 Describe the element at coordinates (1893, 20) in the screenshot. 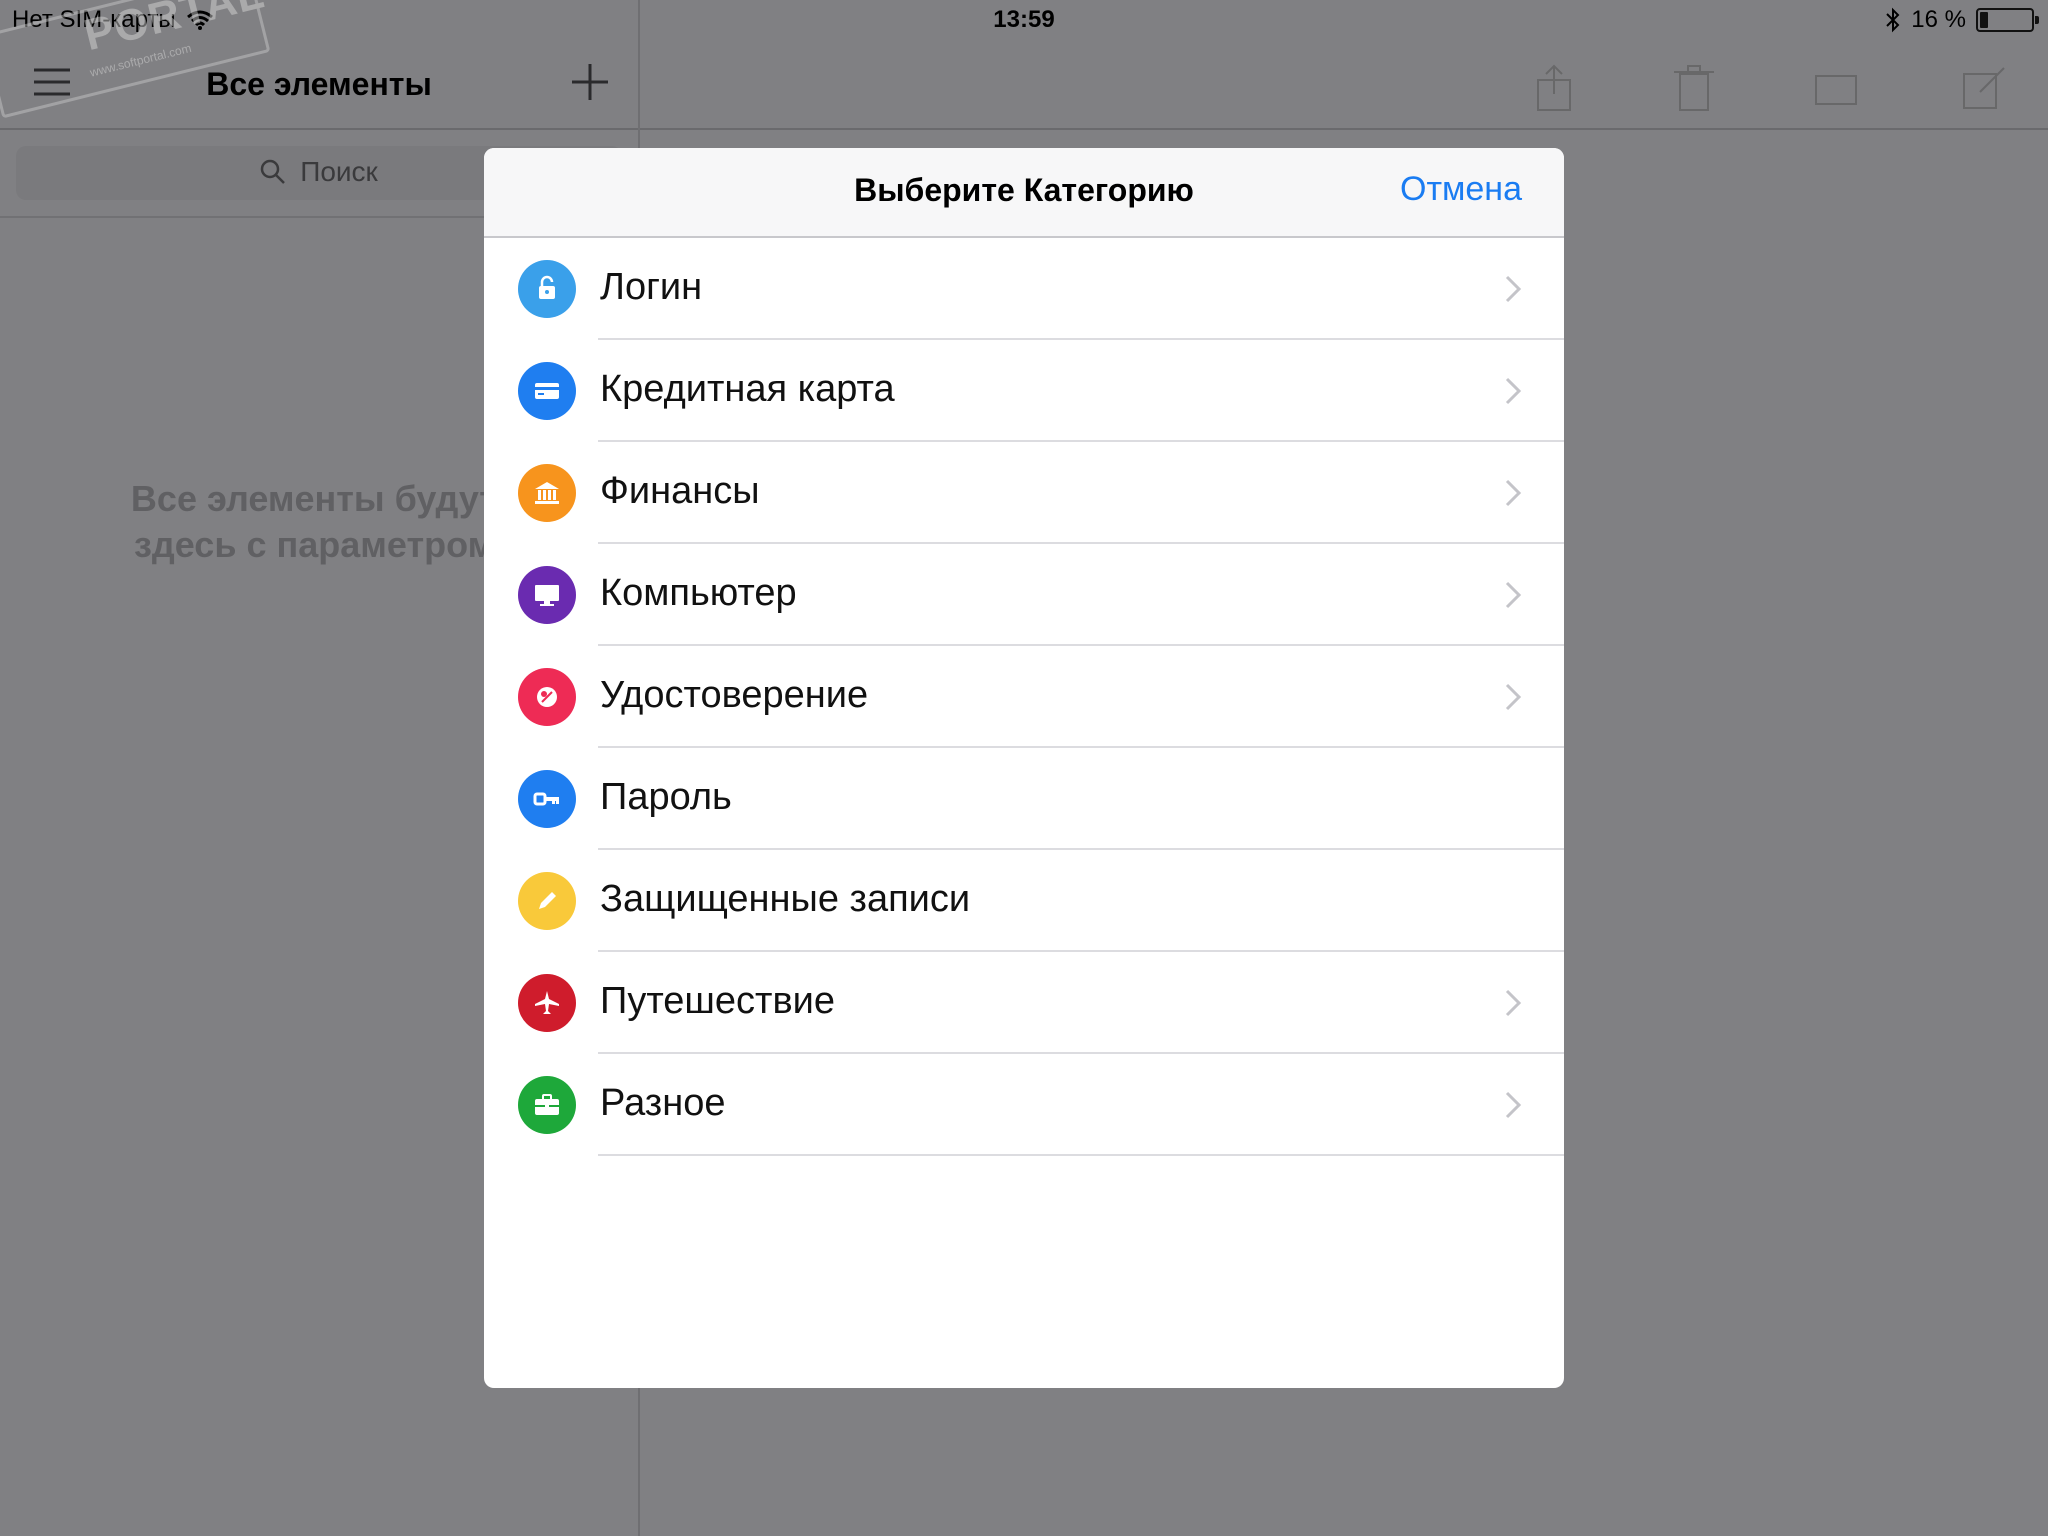

I see `bluetooth-icon` at that location.